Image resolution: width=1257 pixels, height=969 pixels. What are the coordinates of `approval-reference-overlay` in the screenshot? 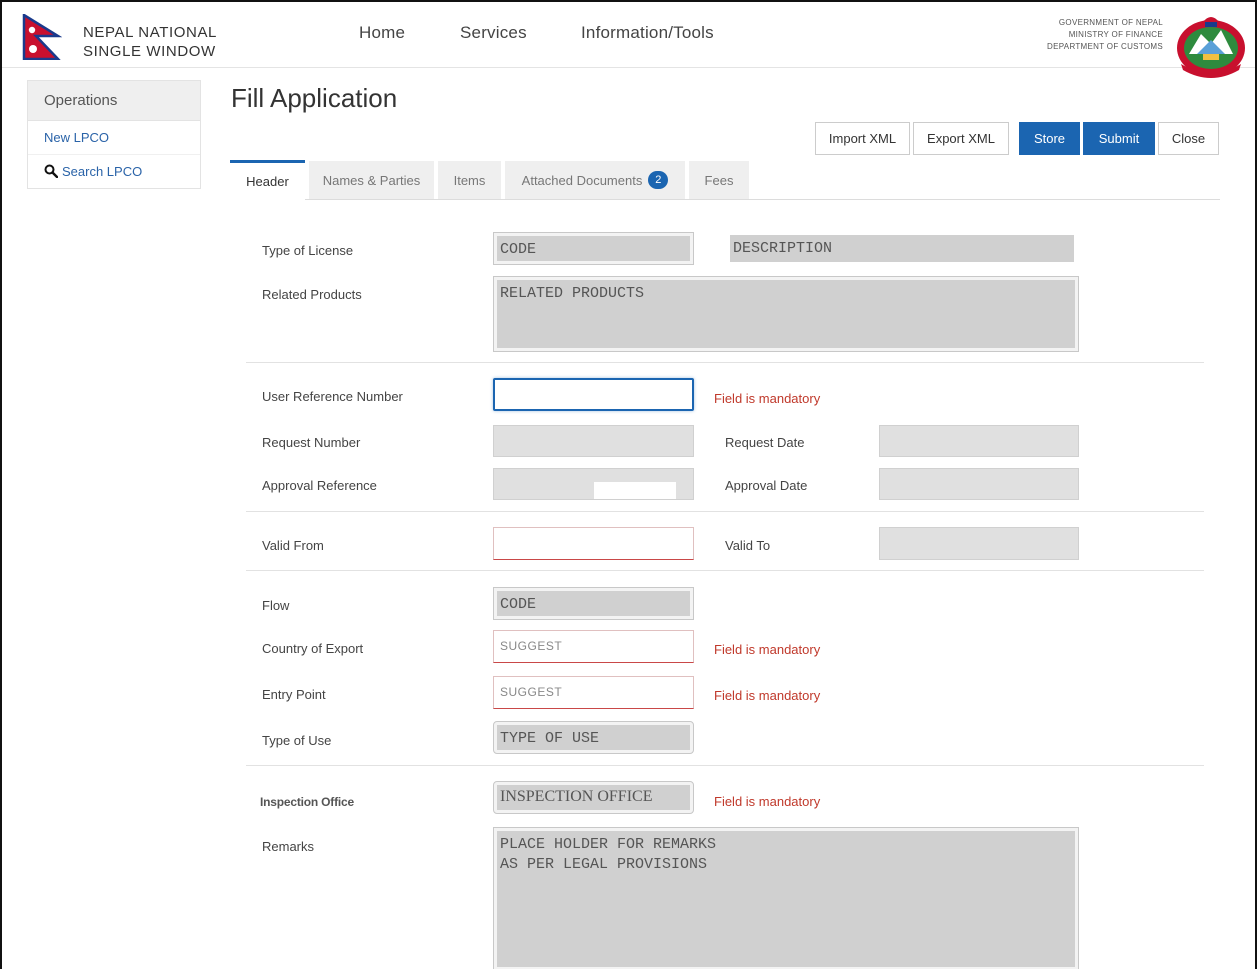 It's located at (635, 490).